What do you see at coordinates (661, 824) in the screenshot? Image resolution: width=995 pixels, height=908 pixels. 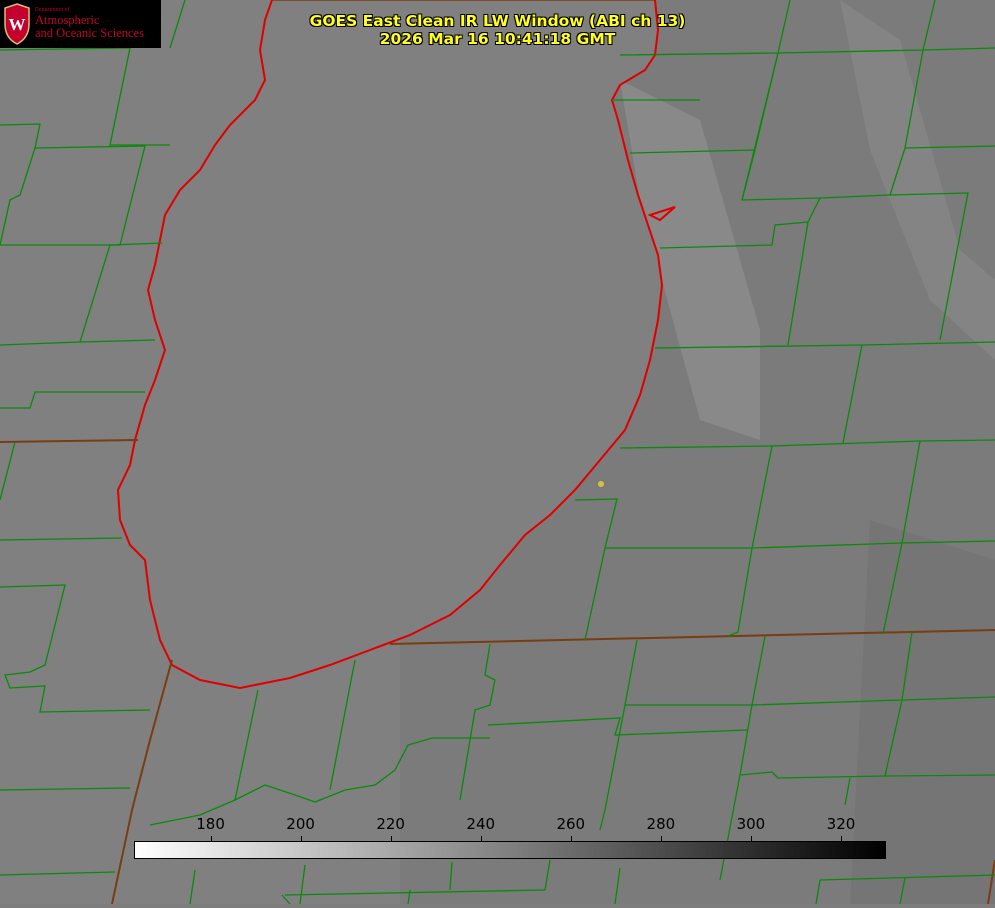 I see `colorbar-tick-label: 280` at bounding box center [661, 824].